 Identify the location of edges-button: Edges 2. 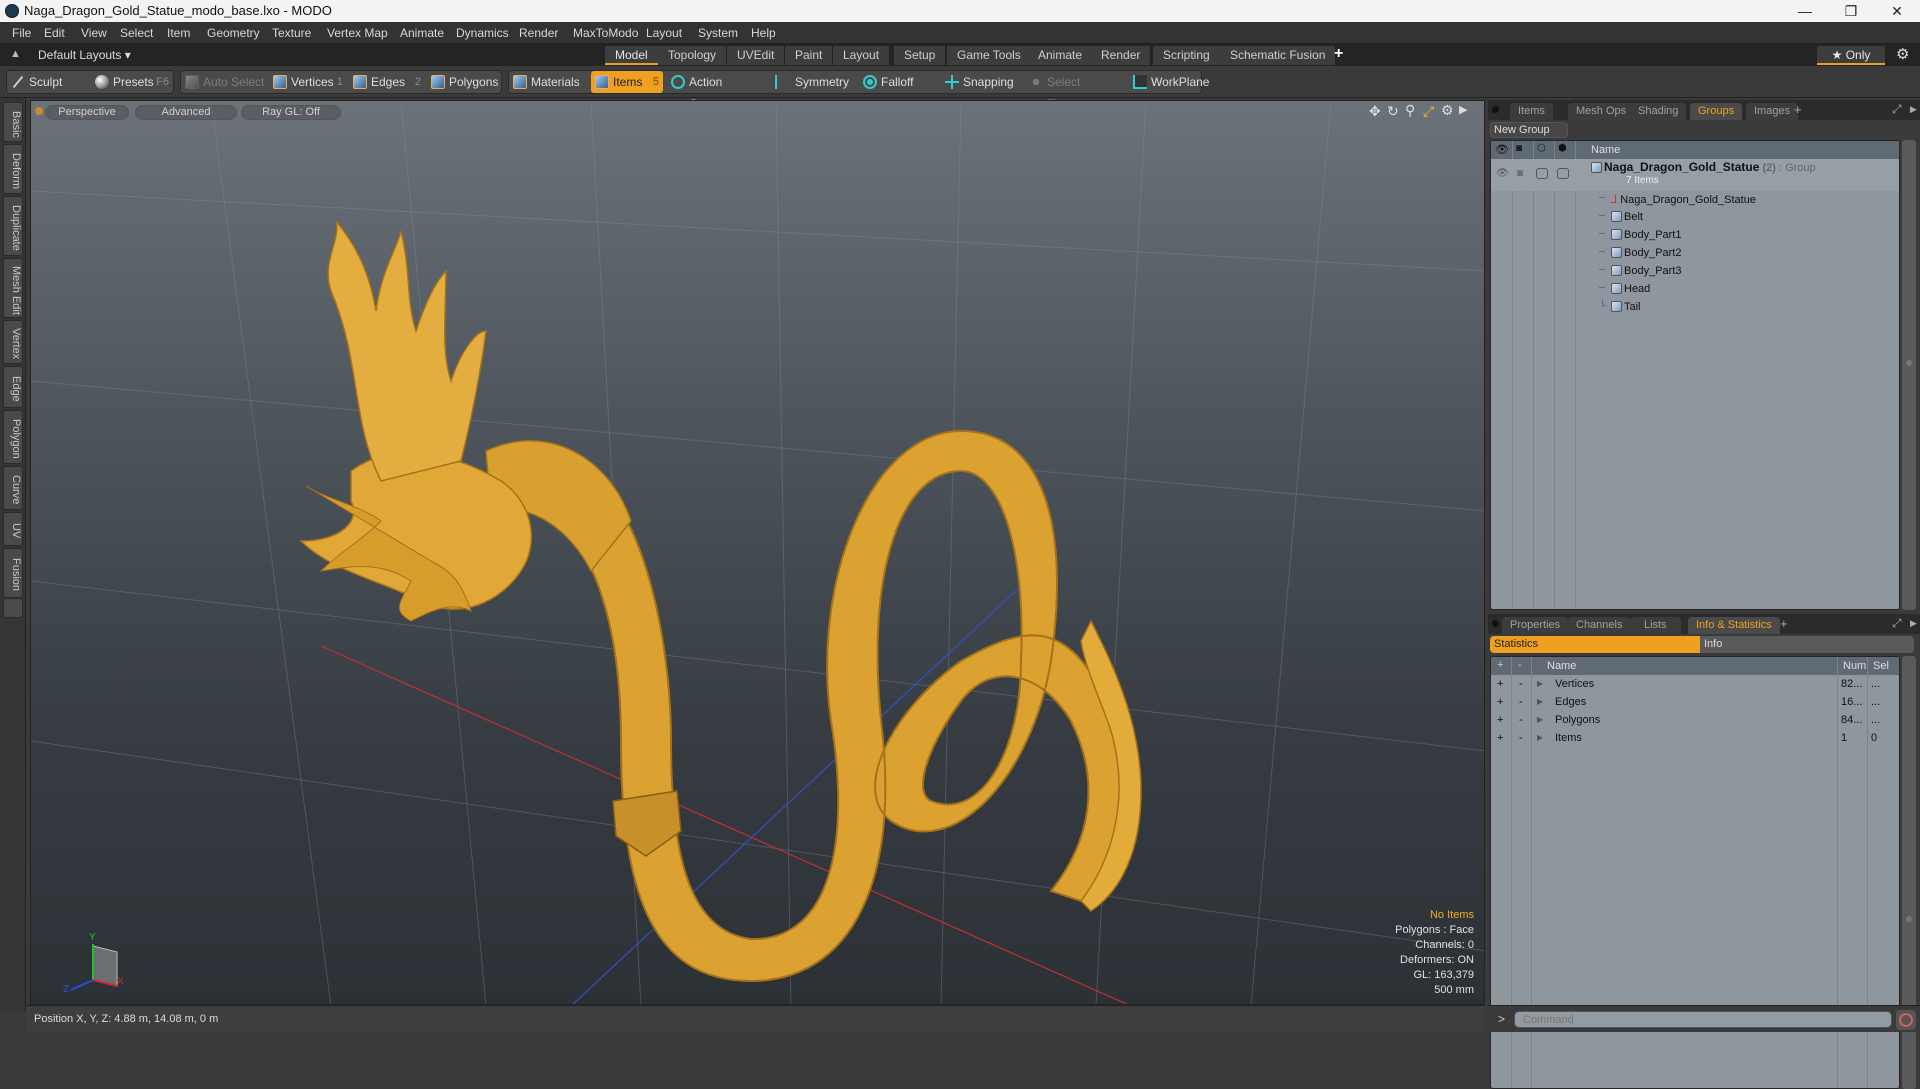
(387, 82).